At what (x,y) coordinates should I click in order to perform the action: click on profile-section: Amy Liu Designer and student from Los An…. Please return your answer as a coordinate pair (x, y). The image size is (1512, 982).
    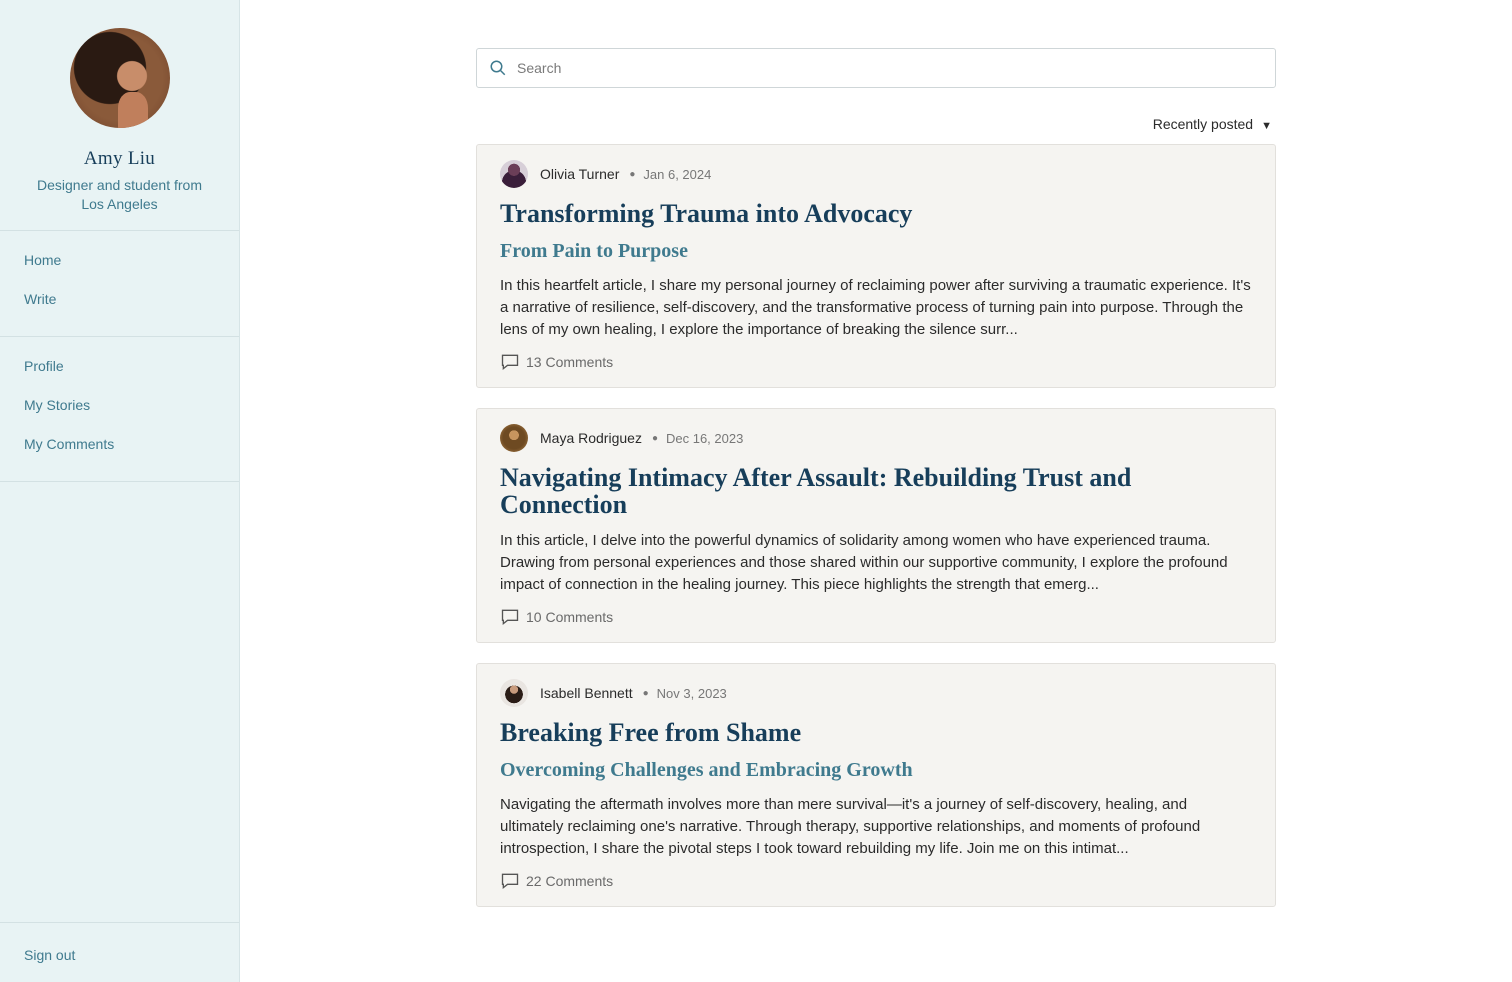
    Looking at the image, I should click on (119, 115).